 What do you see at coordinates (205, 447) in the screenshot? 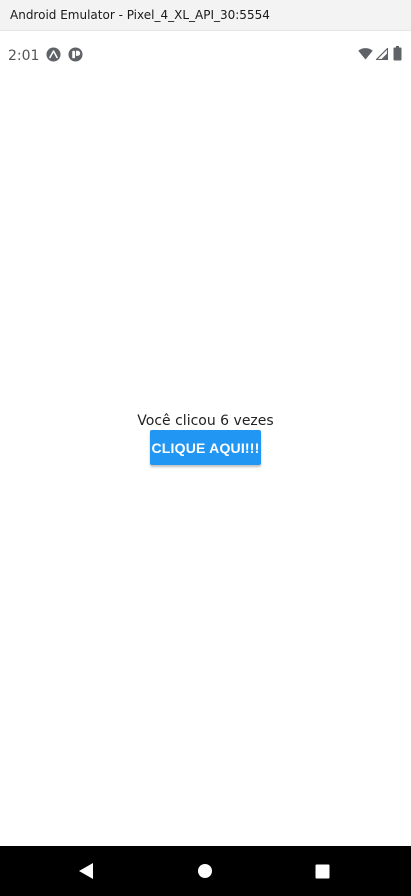
I see `click-here-button: CLIQUE AQUI!!!` at bounding box center [205, 447].